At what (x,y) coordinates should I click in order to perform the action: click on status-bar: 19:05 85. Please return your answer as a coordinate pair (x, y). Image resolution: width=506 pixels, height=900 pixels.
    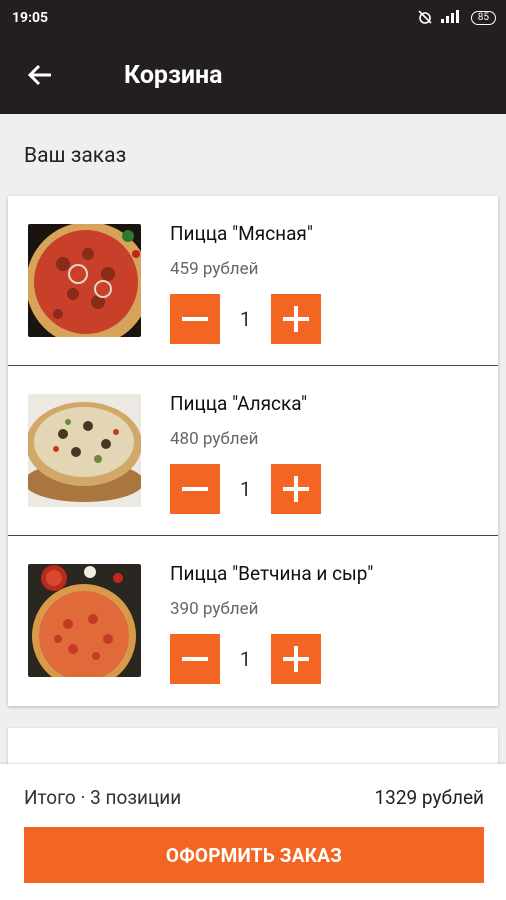
    Looking at the image, I should click on (253, 18).